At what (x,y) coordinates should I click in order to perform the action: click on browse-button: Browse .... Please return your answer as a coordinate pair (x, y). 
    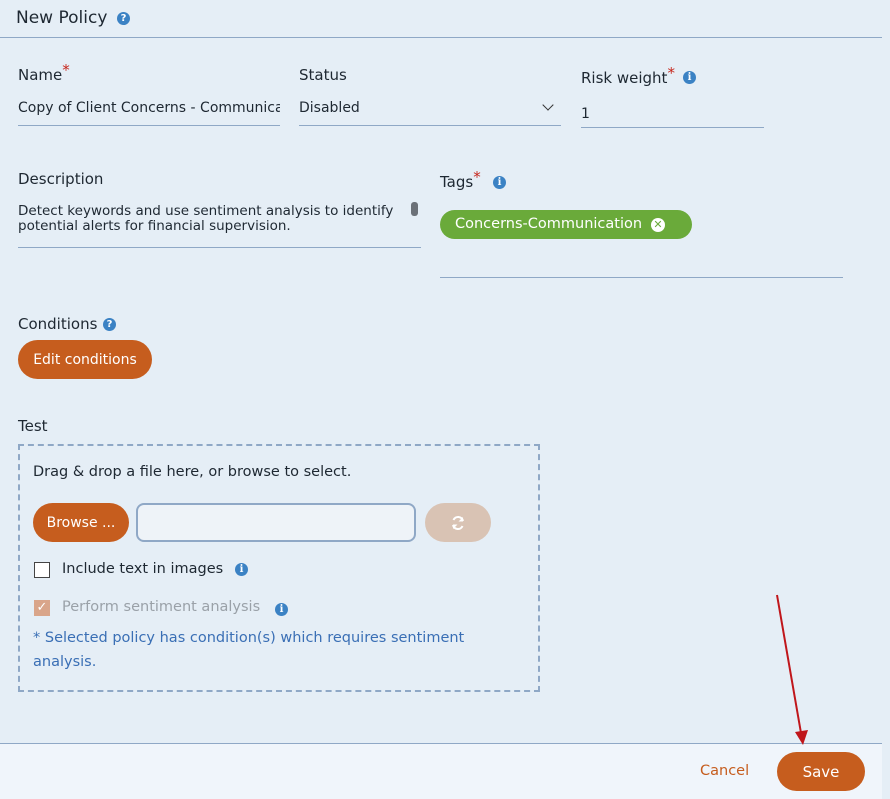
    Looking at the image, I should click on (81, 522).